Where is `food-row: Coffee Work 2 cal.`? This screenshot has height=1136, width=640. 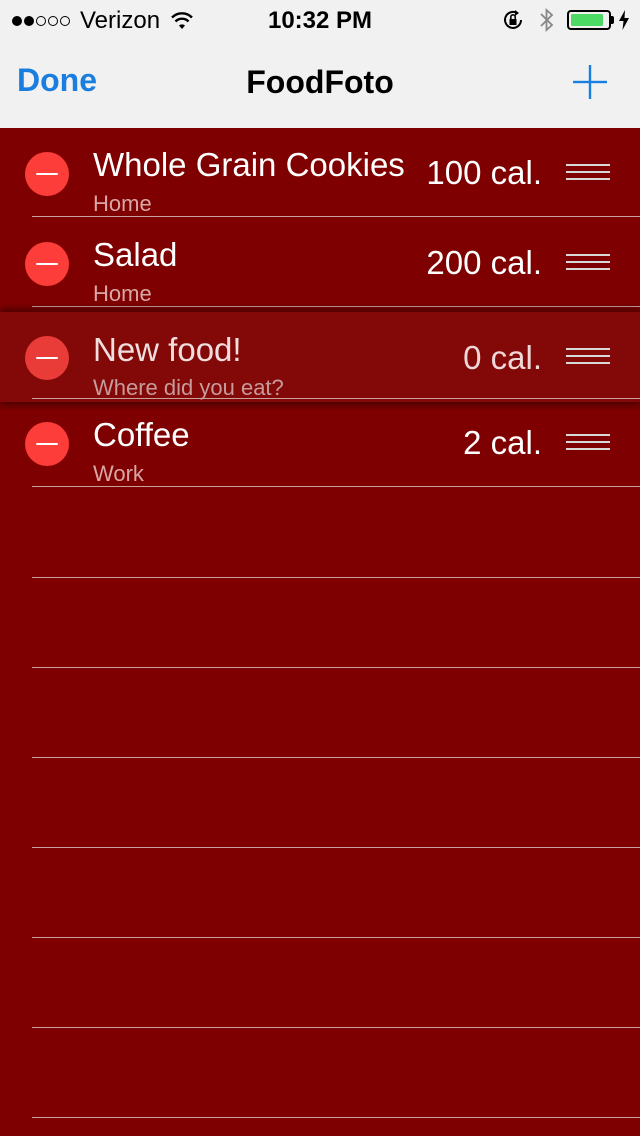 food-row: Coffee Work 2 cal. is located at coordinates (320, 443).